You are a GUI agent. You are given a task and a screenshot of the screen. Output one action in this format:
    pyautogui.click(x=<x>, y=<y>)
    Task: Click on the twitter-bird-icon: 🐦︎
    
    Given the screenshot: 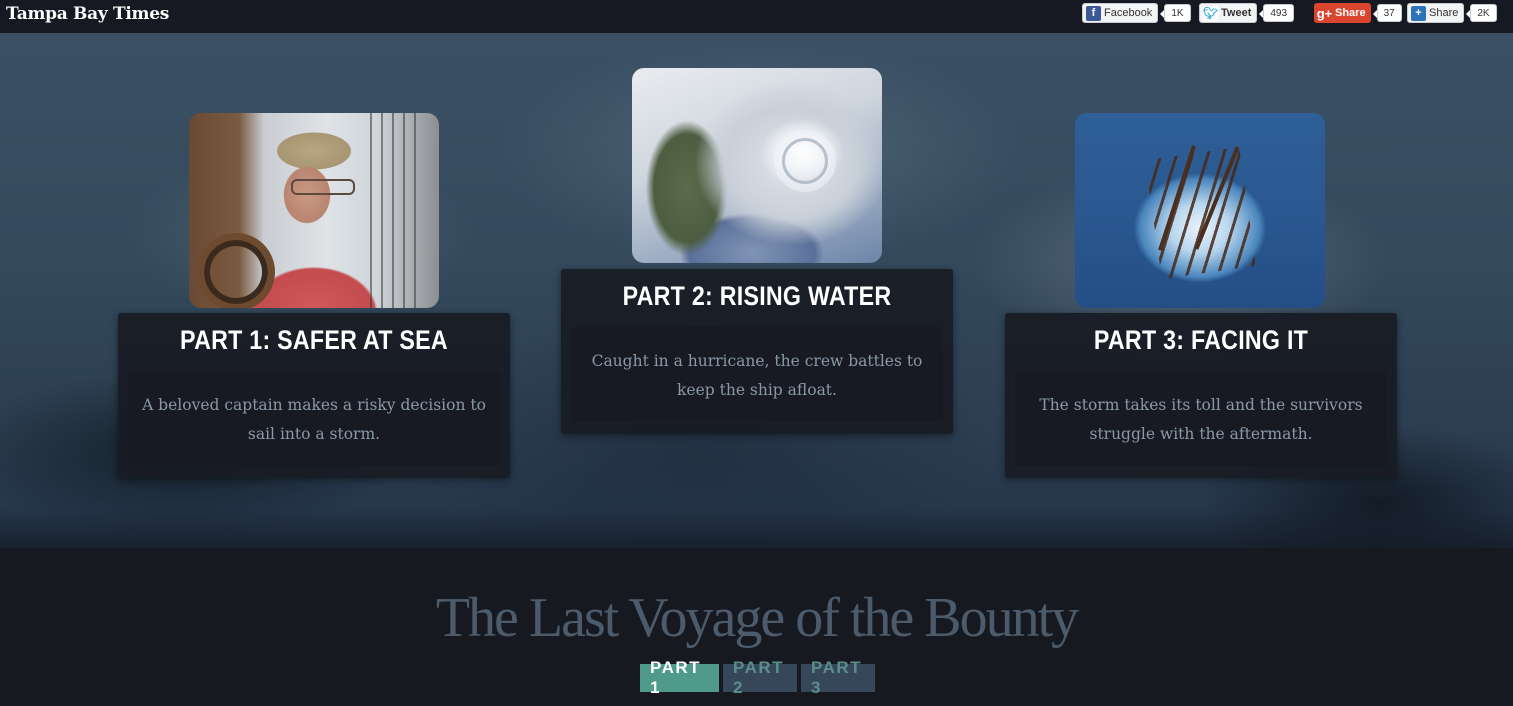 What is the action you would take?
    pyautogui.click(x=1210, y=13)
    